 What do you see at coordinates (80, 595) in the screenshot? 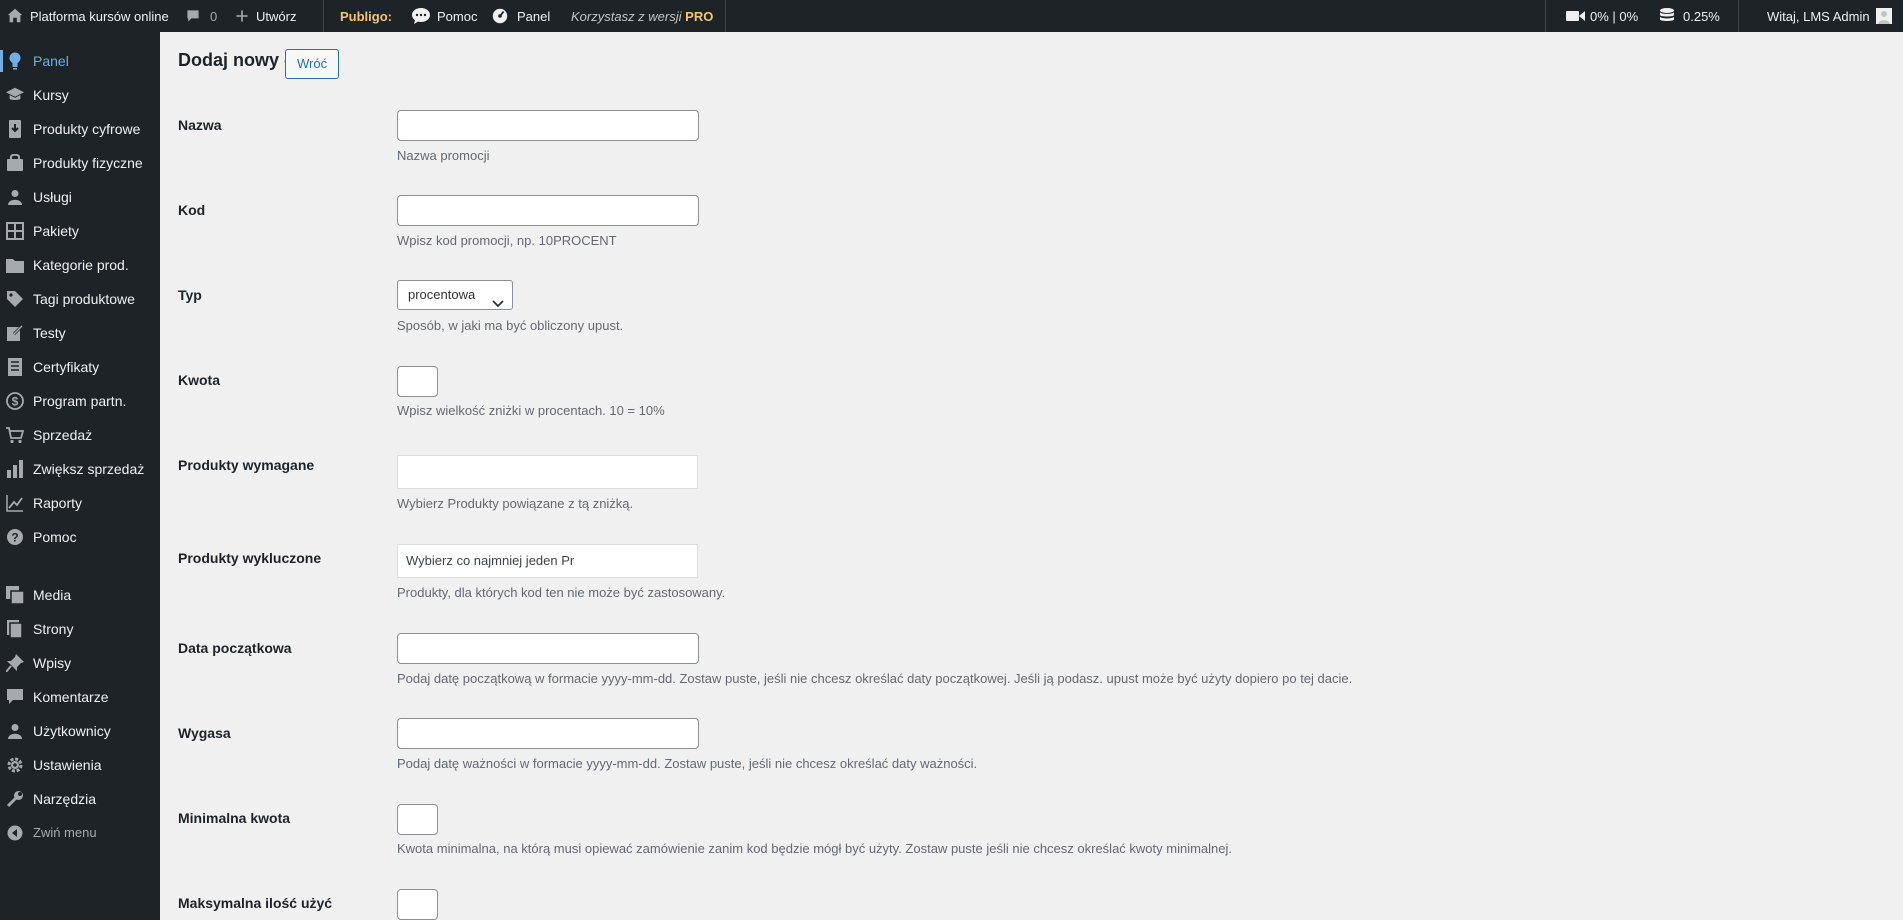
I see `sidebar-item-media: Media` at bounding box center [80, 595].